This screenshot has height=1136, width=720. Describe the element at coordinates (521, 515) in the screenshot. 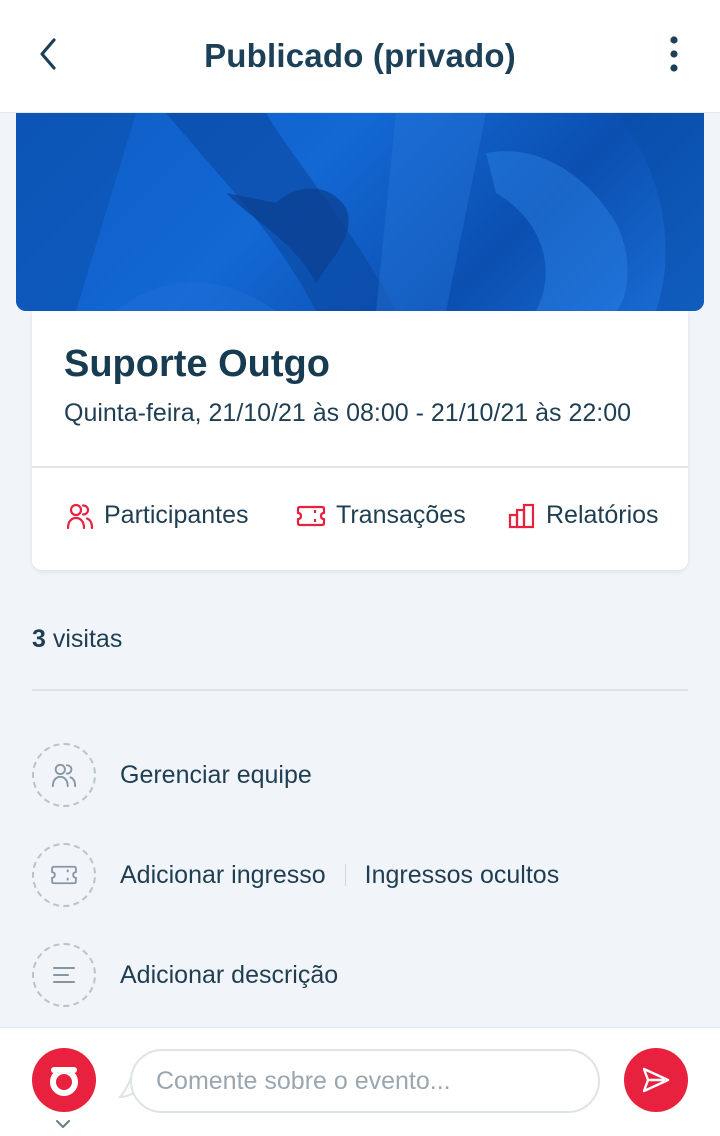

I see `bar-chart-icon` at that location.